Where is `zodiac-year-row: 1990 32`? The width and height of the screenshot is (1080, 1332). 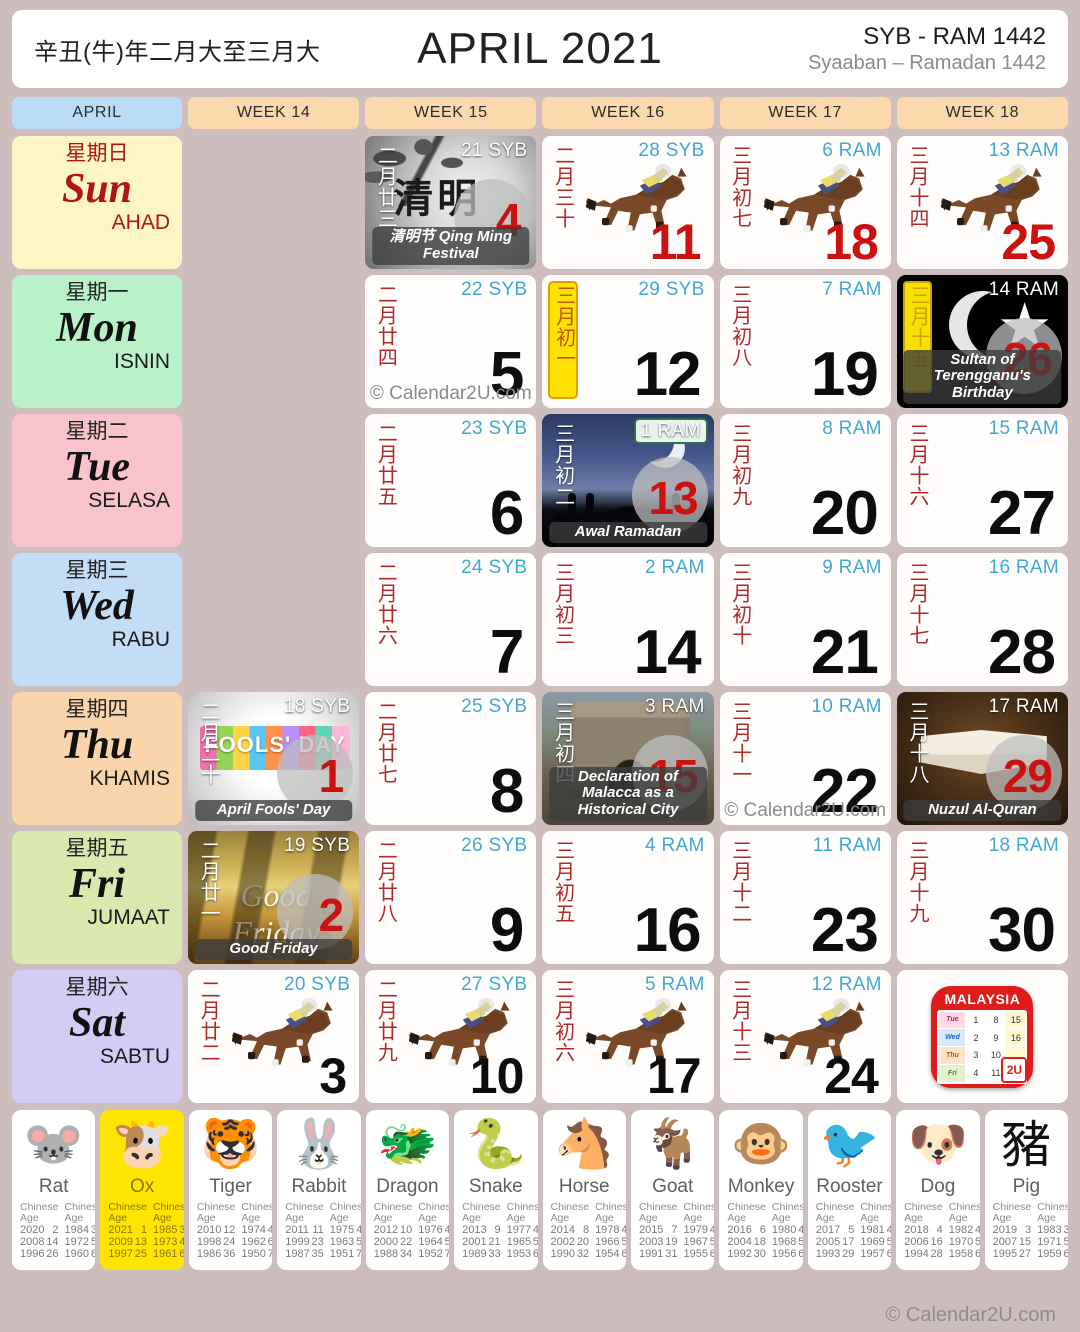 zodiac-year-row: 1990 32 is located at coordinates (570, 1254).